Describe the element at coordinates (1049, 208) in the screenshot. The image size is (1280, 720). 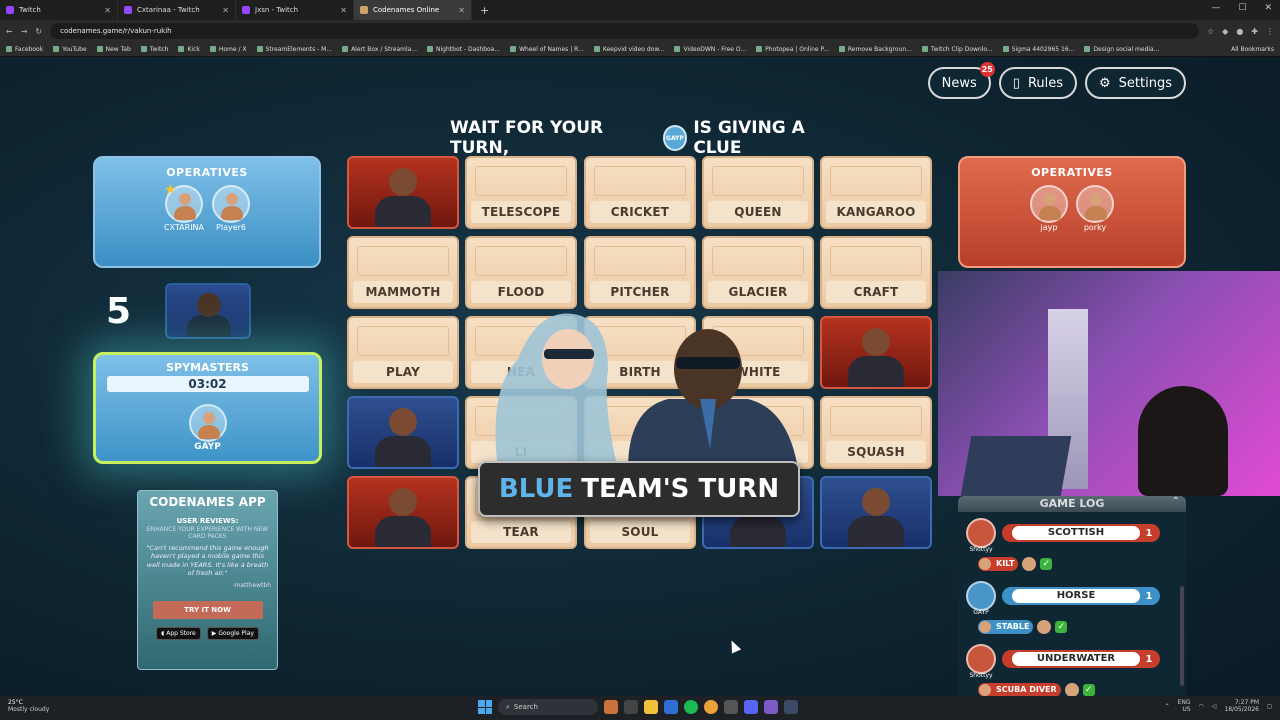
I see `player: jayp` at that location.